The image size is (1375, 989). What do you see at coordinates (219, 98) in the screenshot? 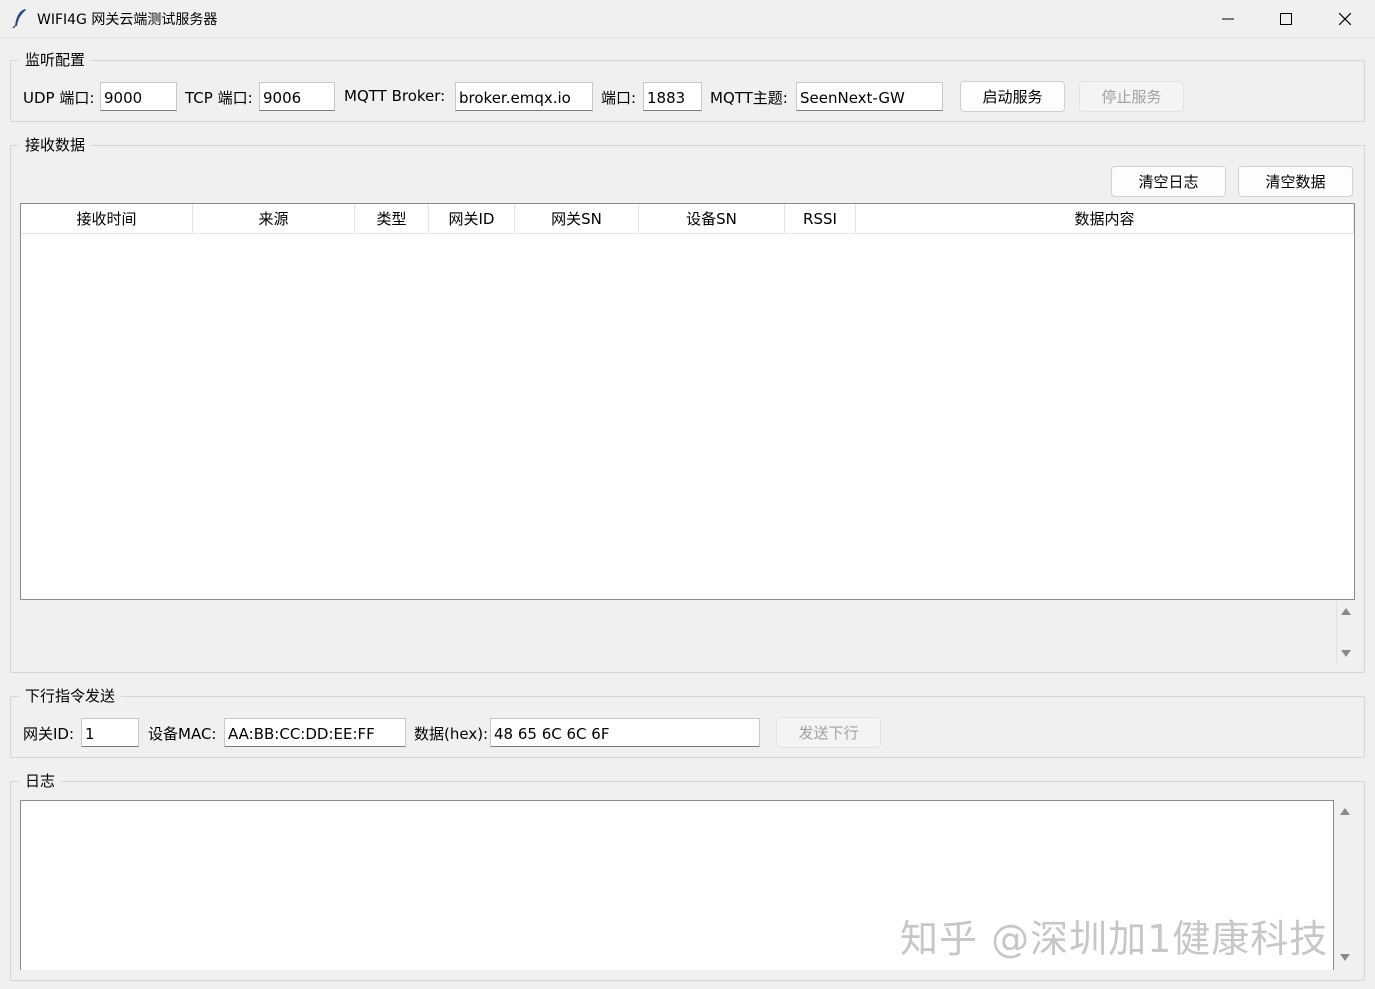
I see `tcp-port-label: TCP 端口:` at bounding box center [219, 98].